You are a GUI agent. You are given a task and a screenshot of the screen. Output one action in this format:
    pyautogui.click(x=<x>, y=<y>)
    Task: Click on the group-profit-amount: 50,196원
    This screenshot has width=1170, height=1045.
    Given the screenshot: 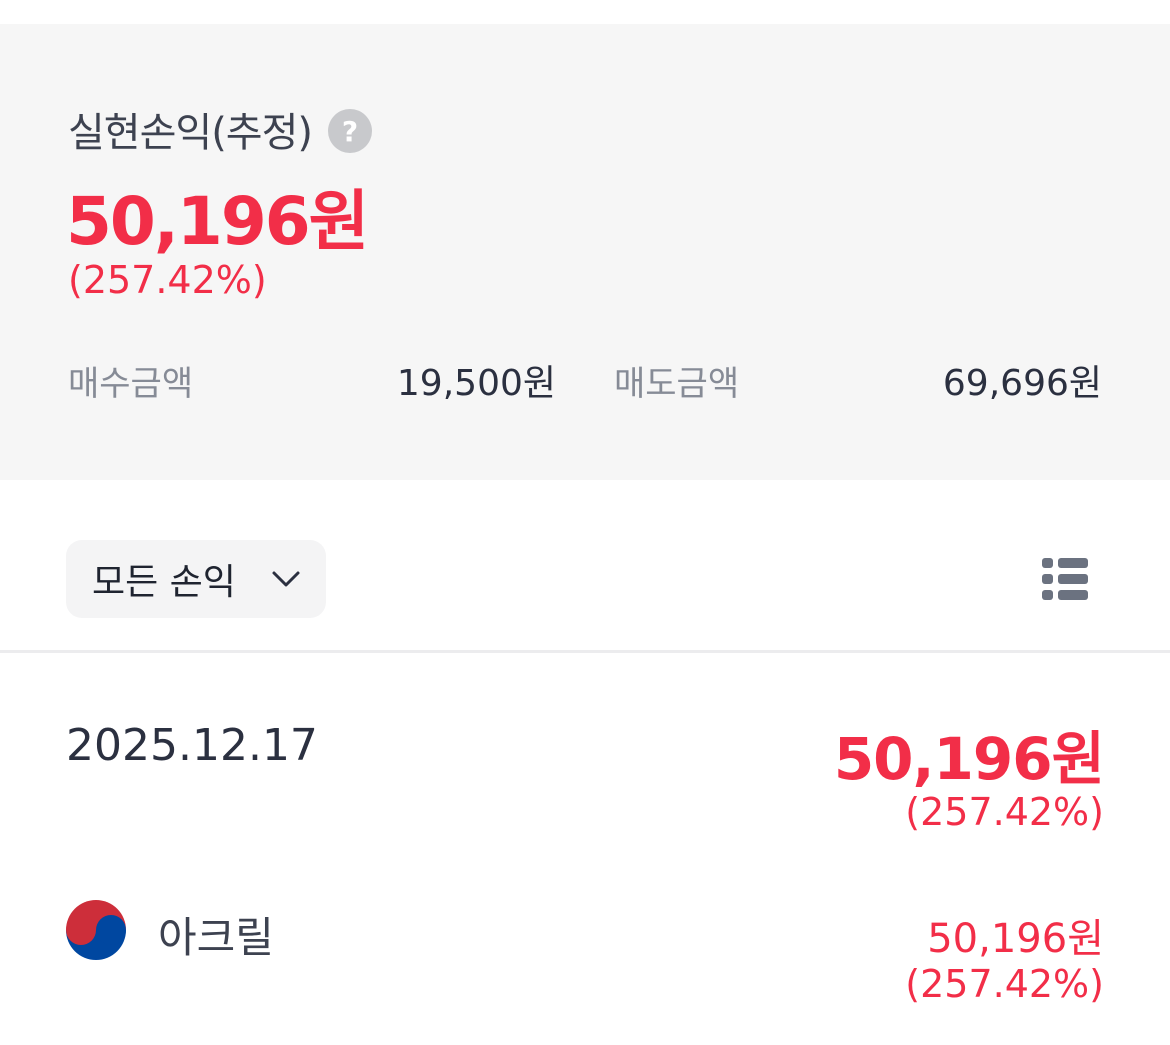 What is the action you would take?
    pyautogui.click(x=969, y=759)
    